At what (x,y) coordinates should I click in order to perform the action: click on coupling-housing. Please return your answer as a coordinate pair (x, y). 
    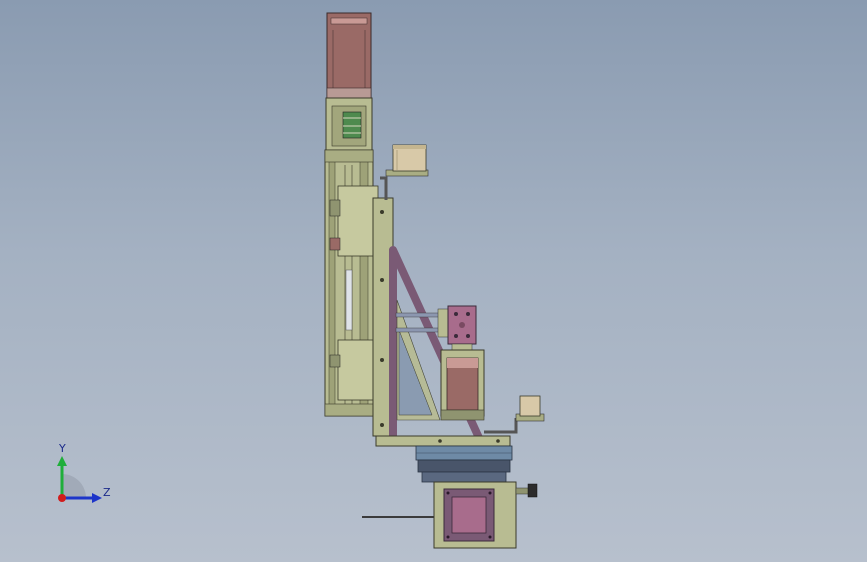
    Looking at the image, I should click on (349, 125).